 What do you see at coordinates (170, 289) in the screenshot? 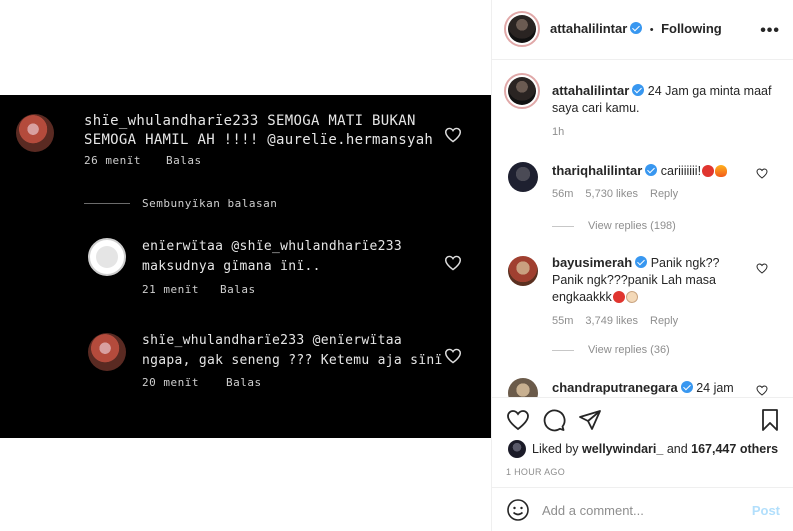
I see `media-reply1-time: 21 menït` at bounding box center [170, 289].